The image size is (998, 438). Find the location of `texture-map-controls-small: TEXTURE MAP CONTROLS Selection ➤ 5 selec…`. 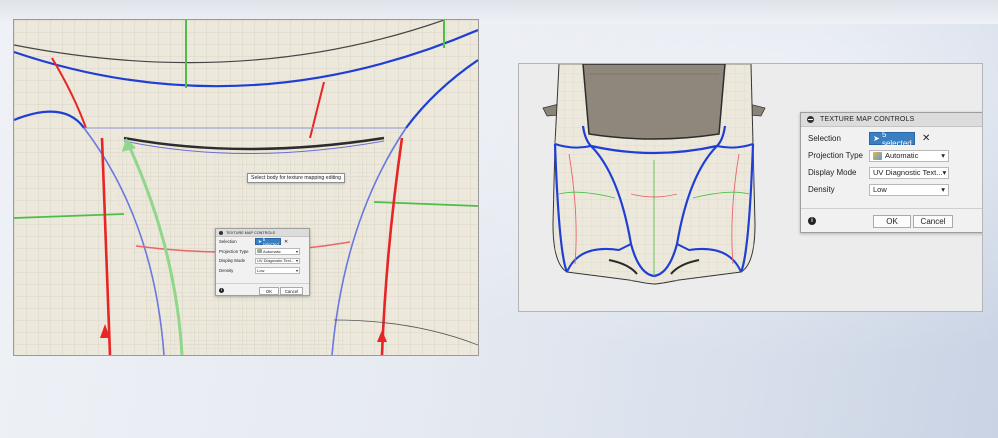

texture-map-controls-small: TEXTURE MAP CONTROLS Selection ➤ 5 selec… is located at coordinates (262, 262).